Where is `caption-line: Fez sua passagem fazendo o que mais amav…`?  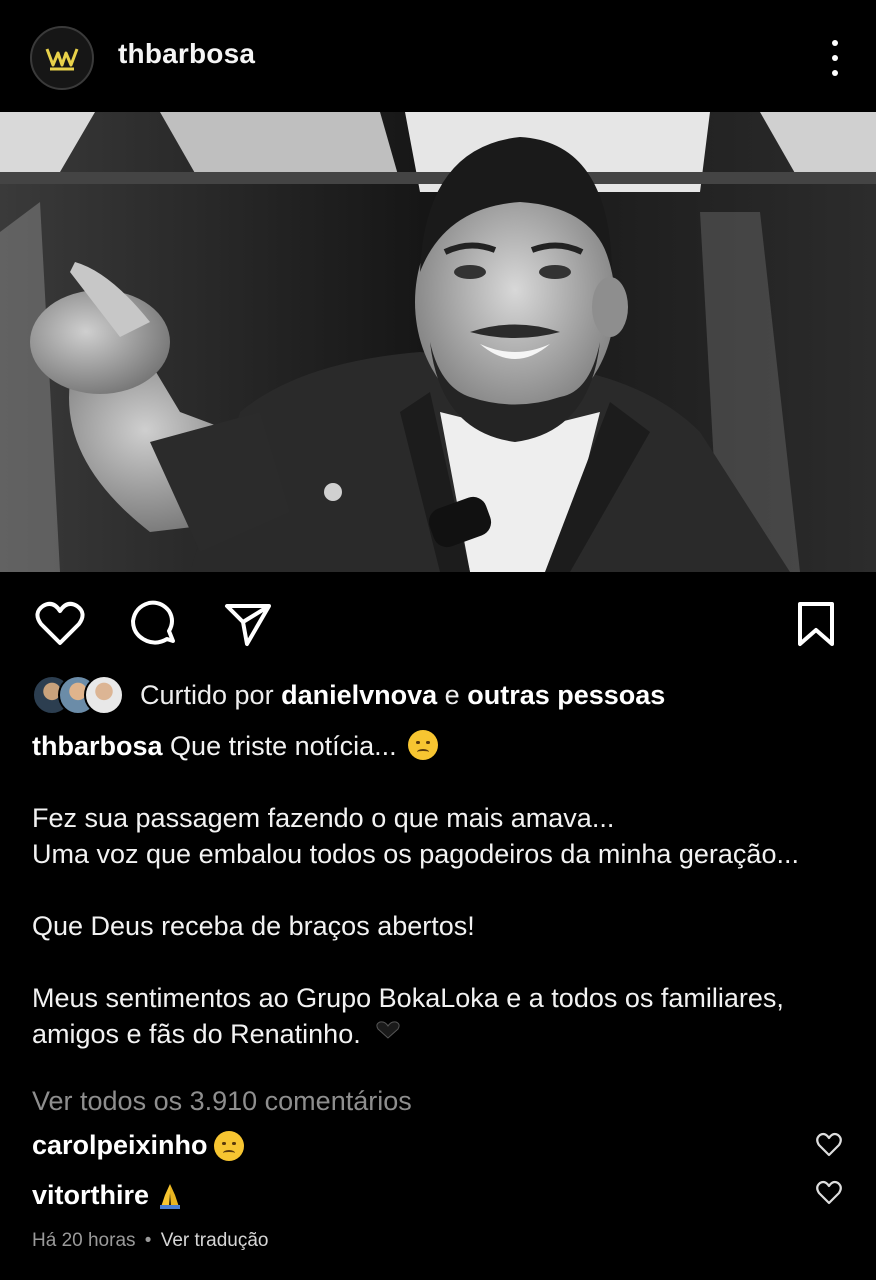
caption-line: Fez sua passagem fazendo o que mais amav… is located at coordinates (323, 818).